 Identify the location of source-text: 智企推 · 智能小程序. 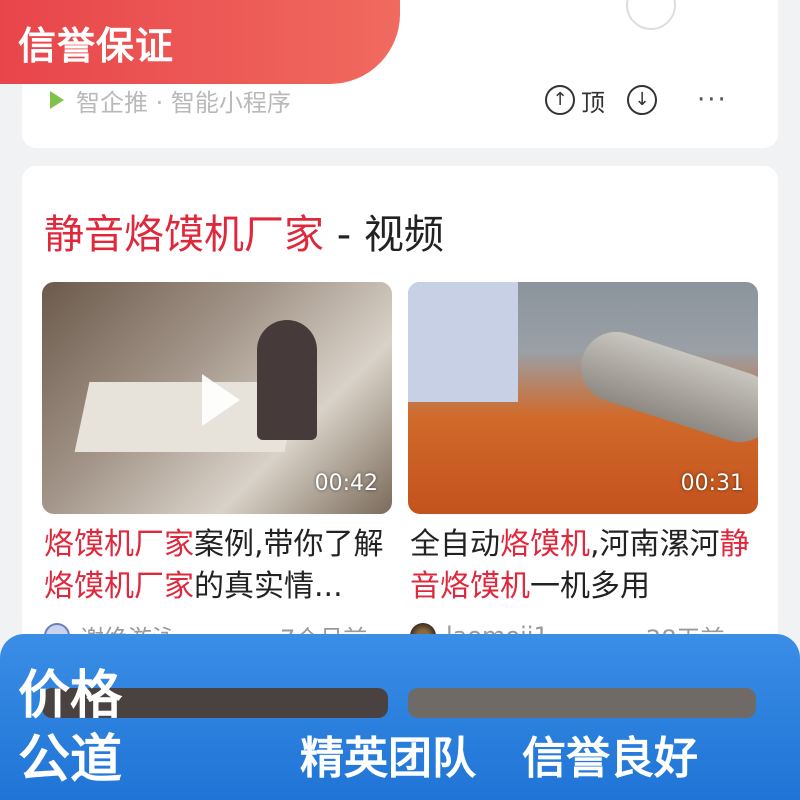
(183, 102).